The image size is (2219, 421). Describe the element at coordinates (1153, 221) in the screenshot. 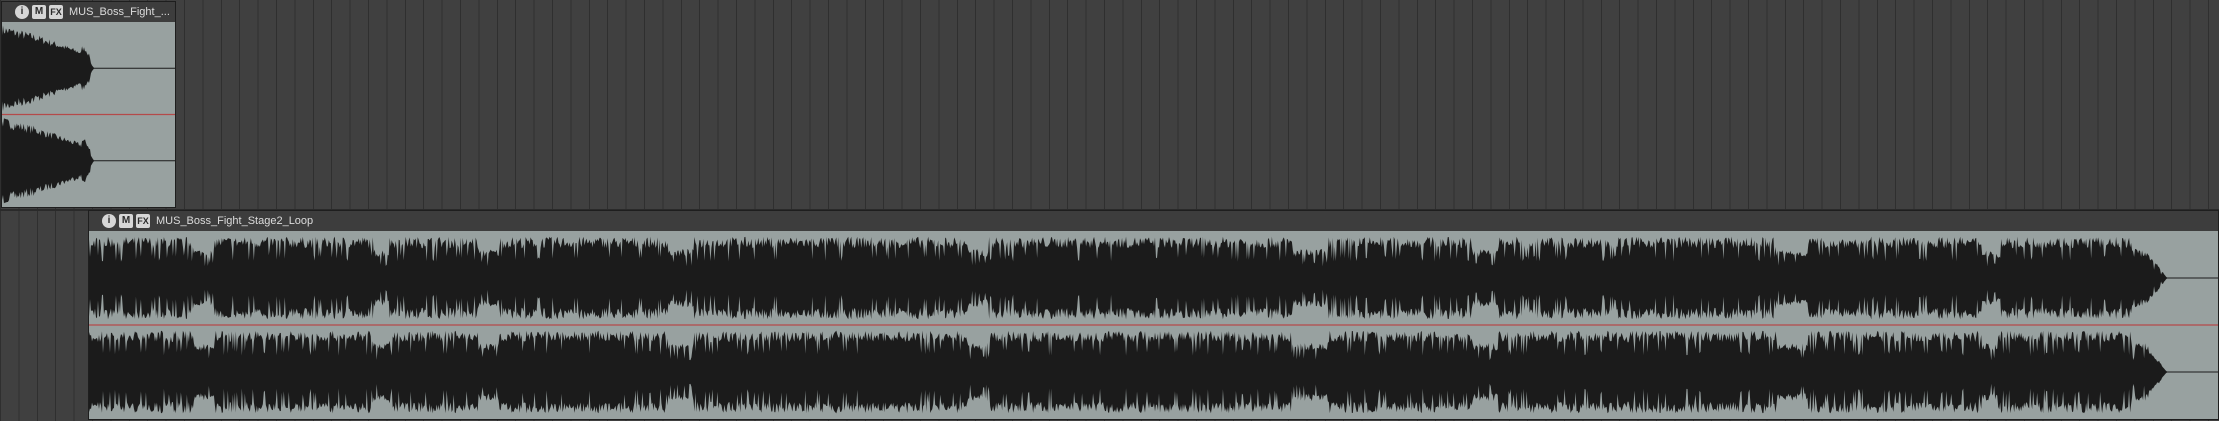

I see `item-header: i M FX MUS_Boss_Fight_Stage2_Loop` at that location.